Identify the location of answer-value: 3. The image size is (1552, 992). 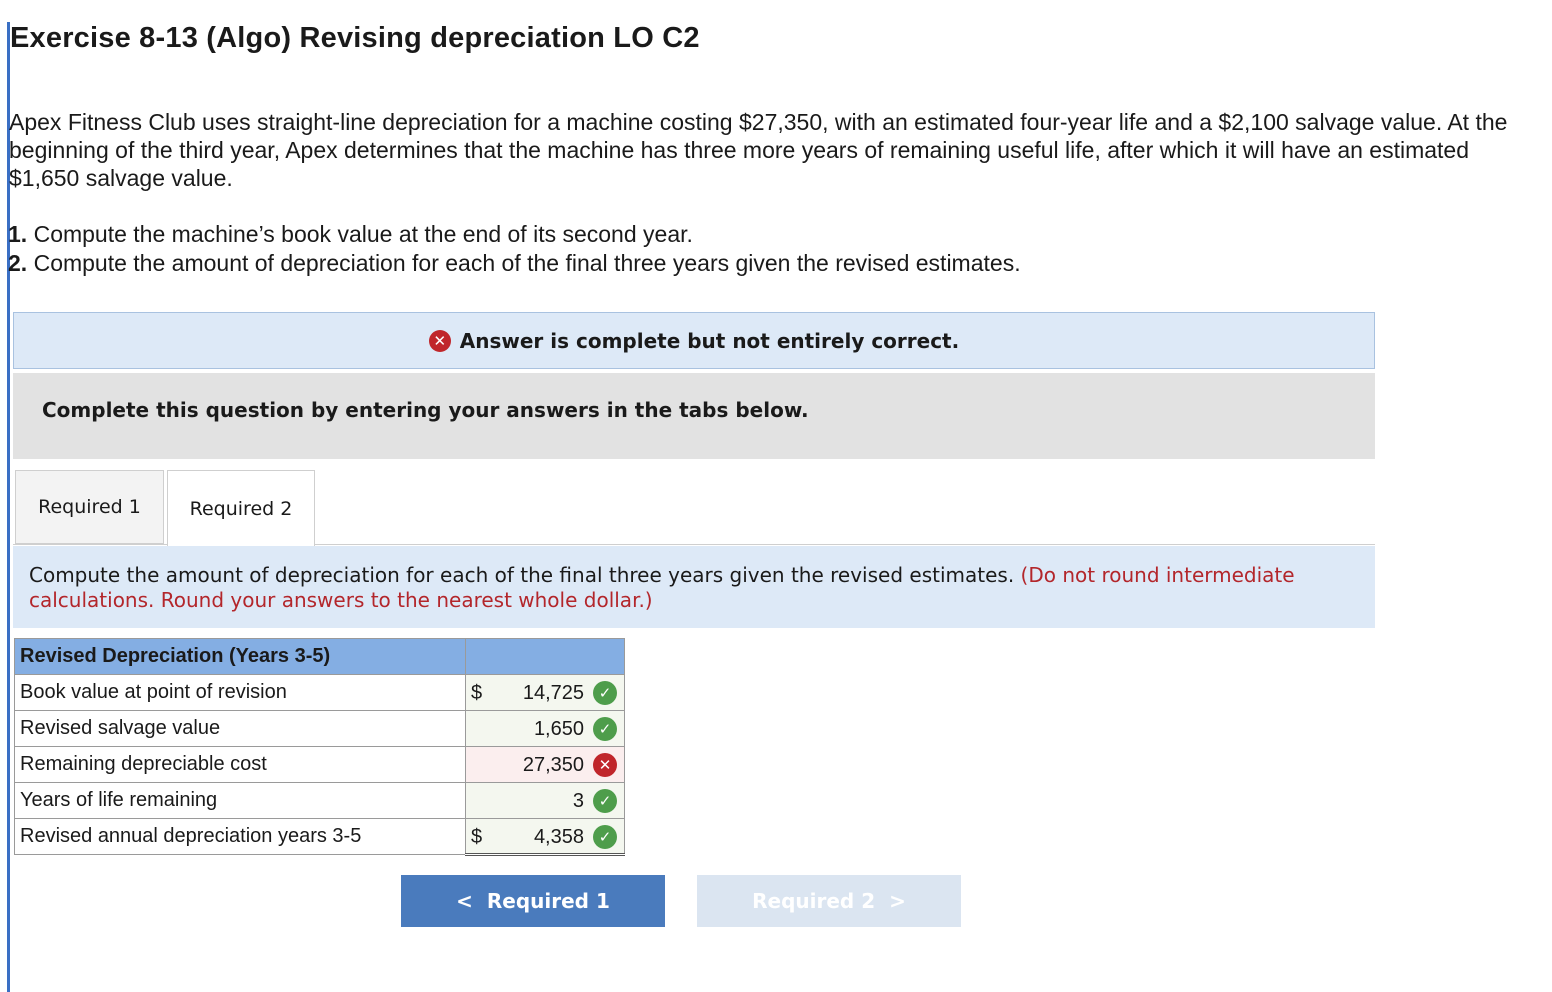
(578, 801).